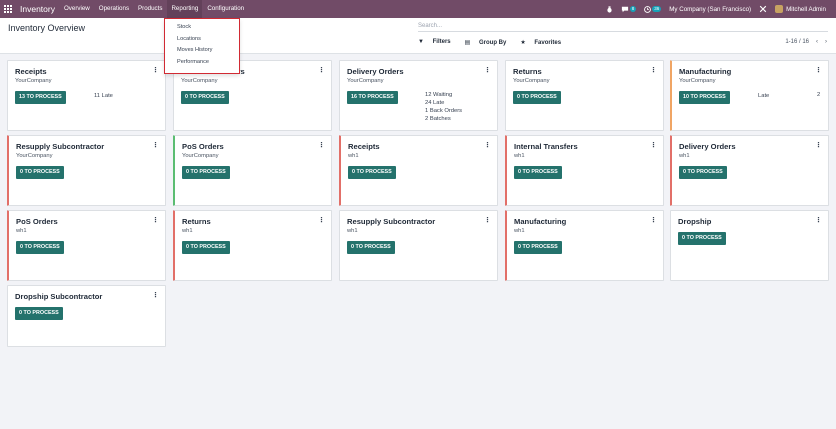  I want to click on operation-card: PoS Orders wh1 ⋮ 0 TO PROCESS, so click(86, 245).